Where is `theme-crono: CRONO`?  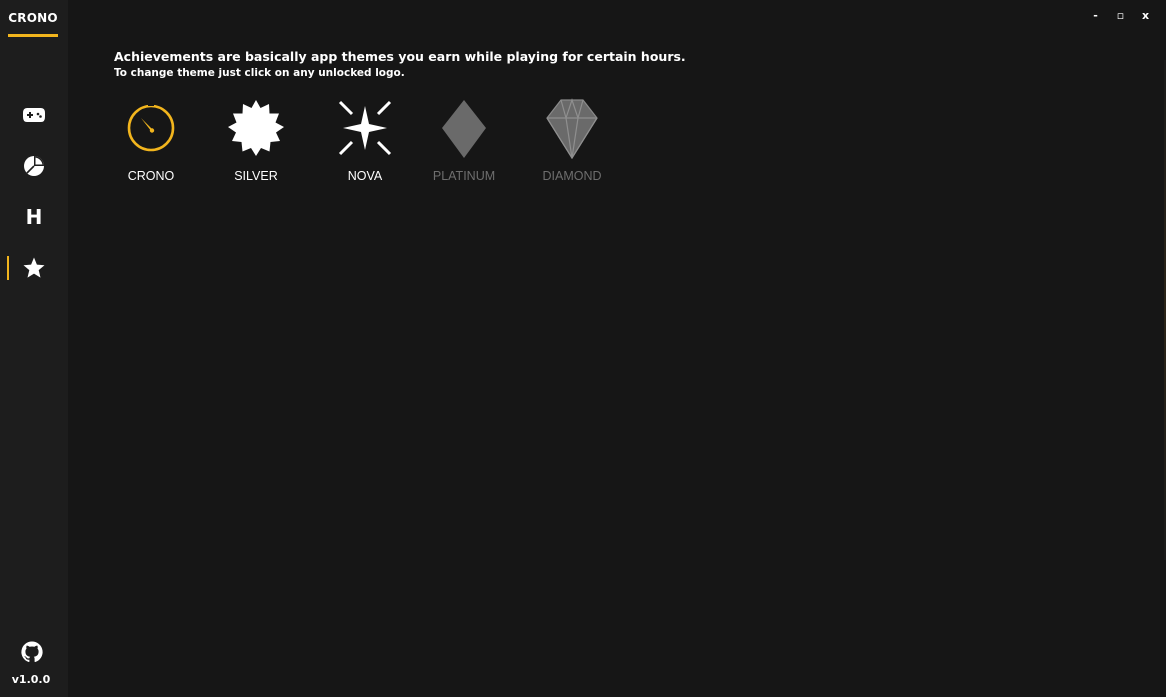
theme-crono: CRONO is located at coordinates (151, 143).